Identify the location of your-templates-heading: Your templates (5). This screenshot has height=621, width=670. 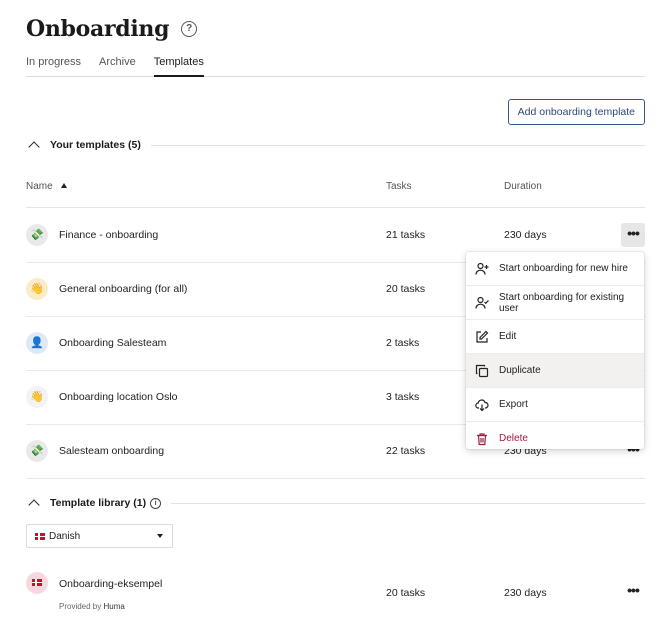
(95, 145).